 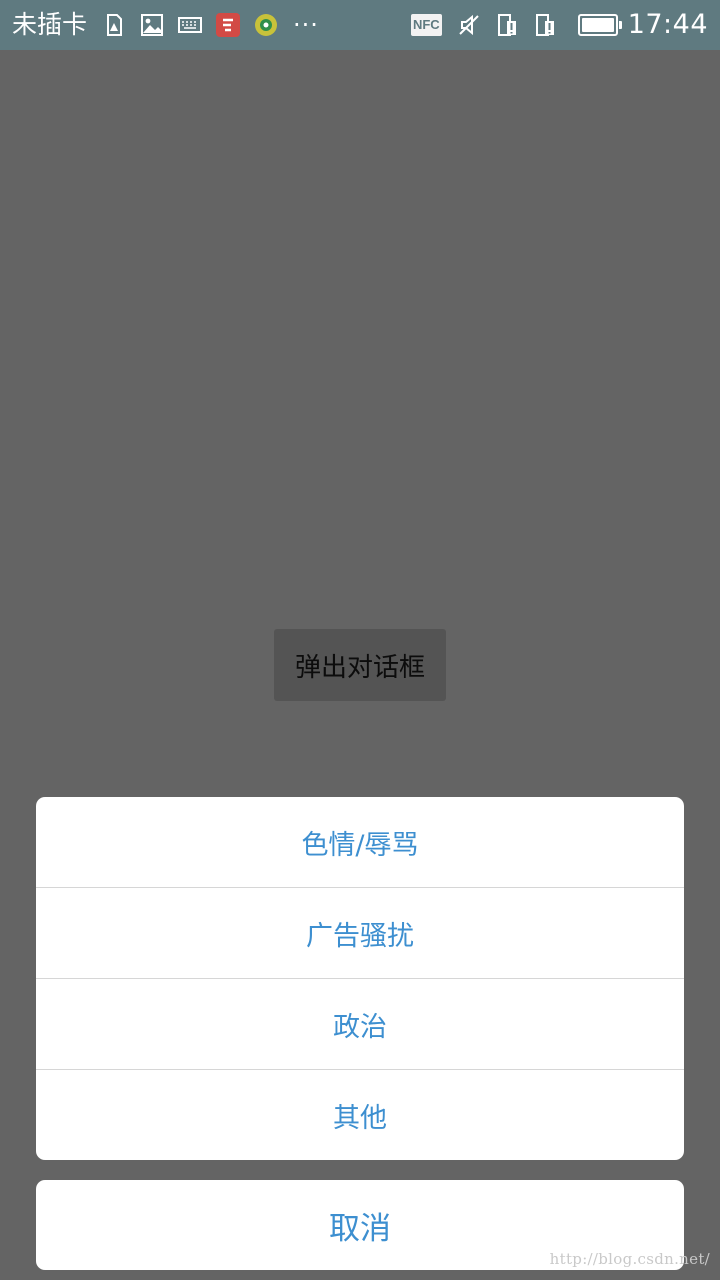 I want to click on clock: 17:44, so click(x=667, y=24).